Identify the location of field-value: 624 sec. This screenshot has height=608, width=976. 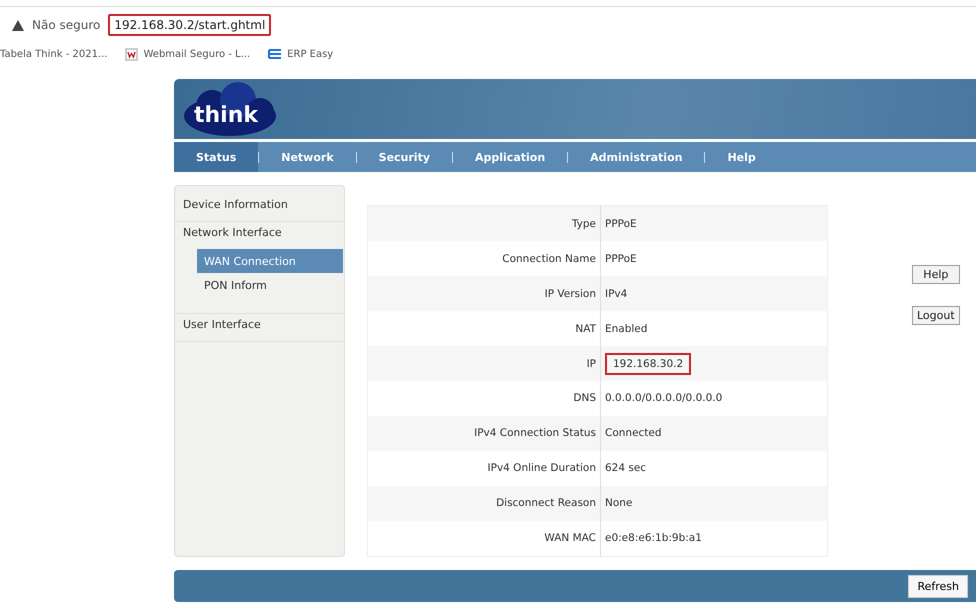
(625, 468).